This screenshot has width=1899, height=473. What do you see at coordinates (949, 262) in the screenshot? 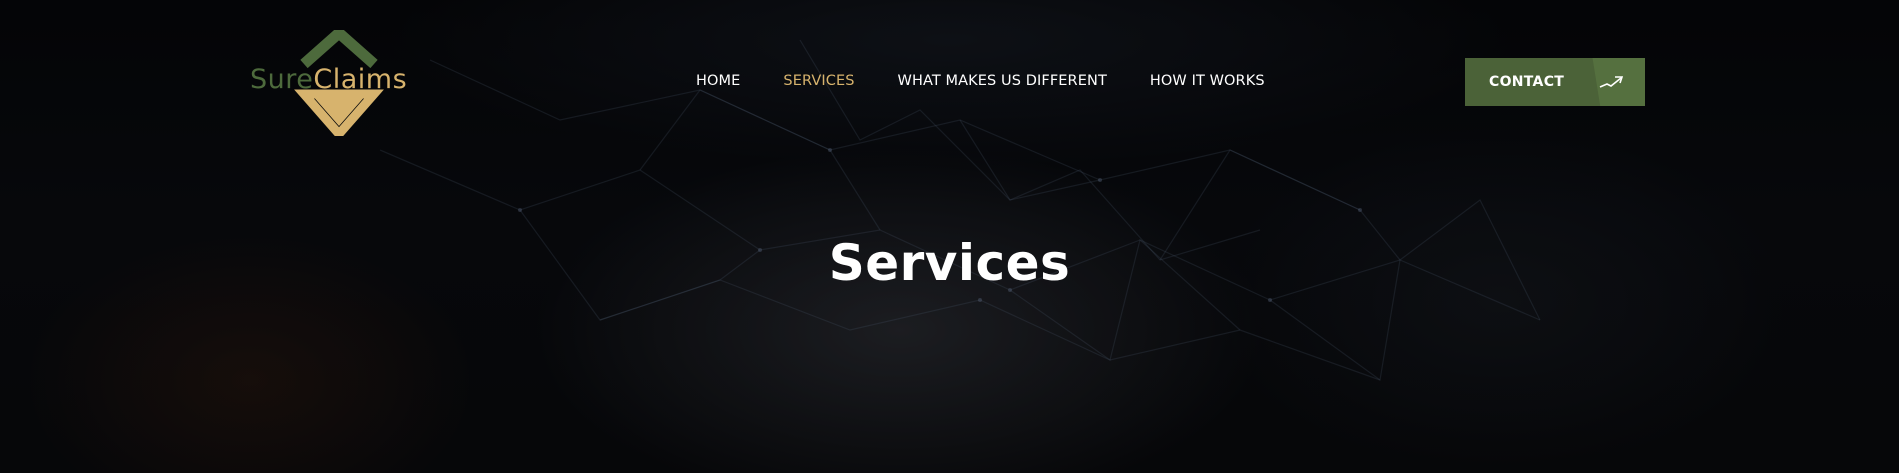
I see `page-title: Services` at bounding box center [949, 262].